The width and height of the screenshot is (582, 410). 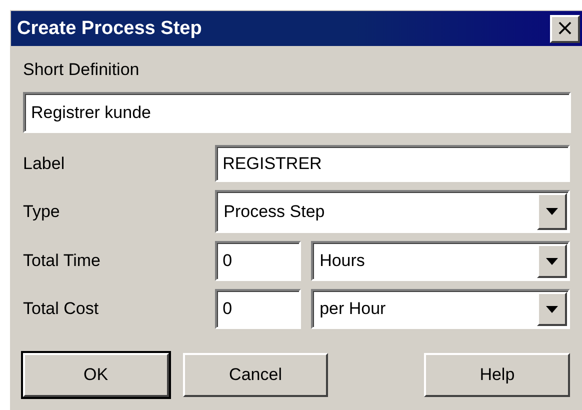 I want to click on field-label: Type, so click(x=41, y=211).